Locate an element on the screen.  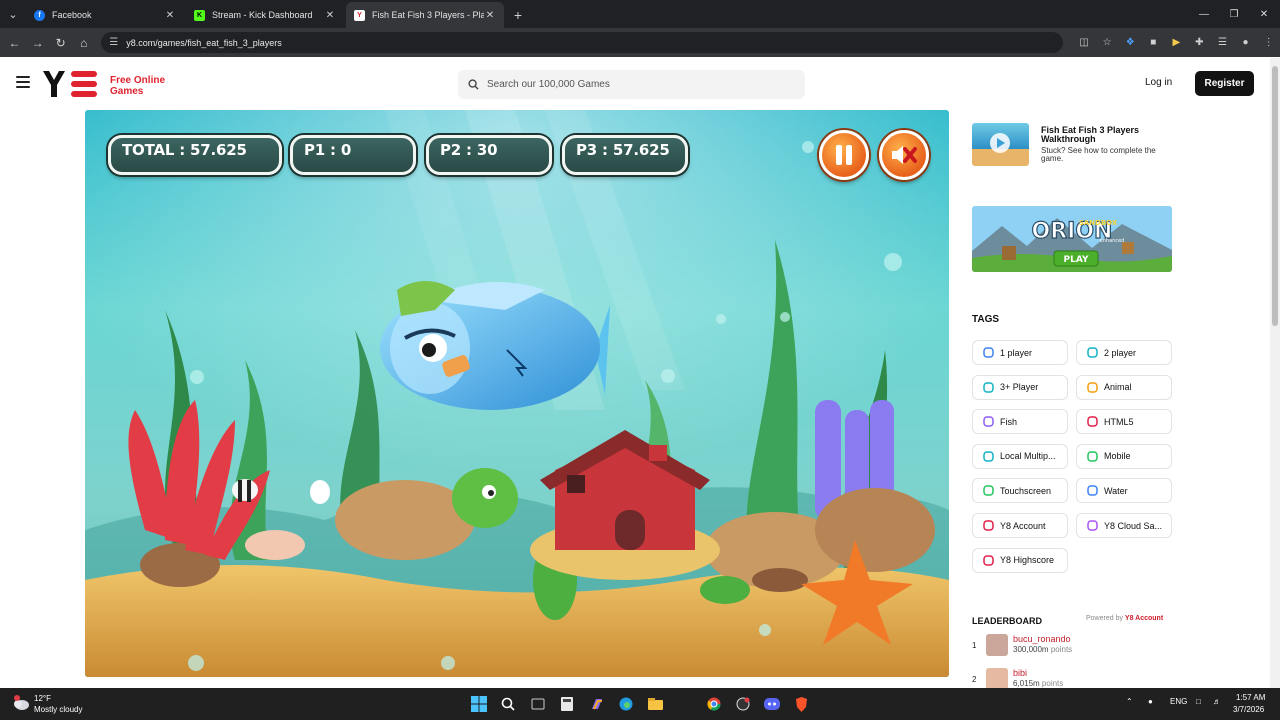
browser-menu-icon: ⋮ is located at coordinates (1268, 43).